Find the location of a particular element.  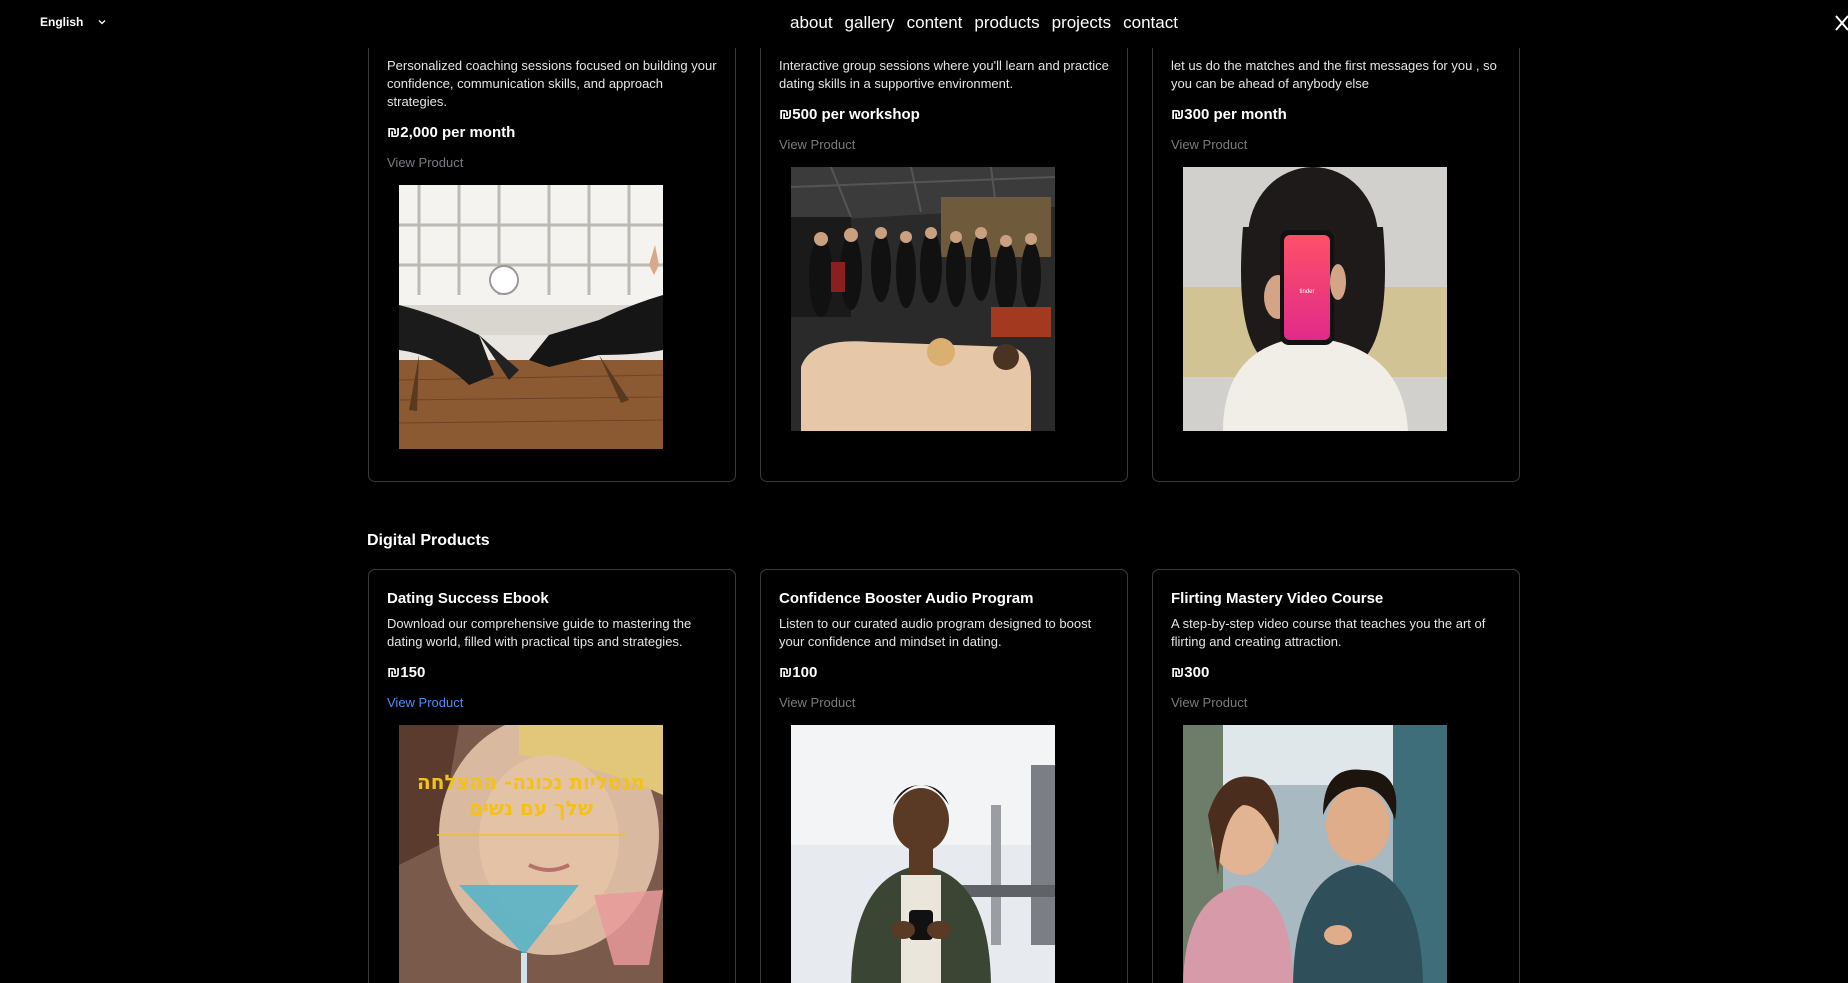

chevron-down-icon is located at coordinates (102, 22).